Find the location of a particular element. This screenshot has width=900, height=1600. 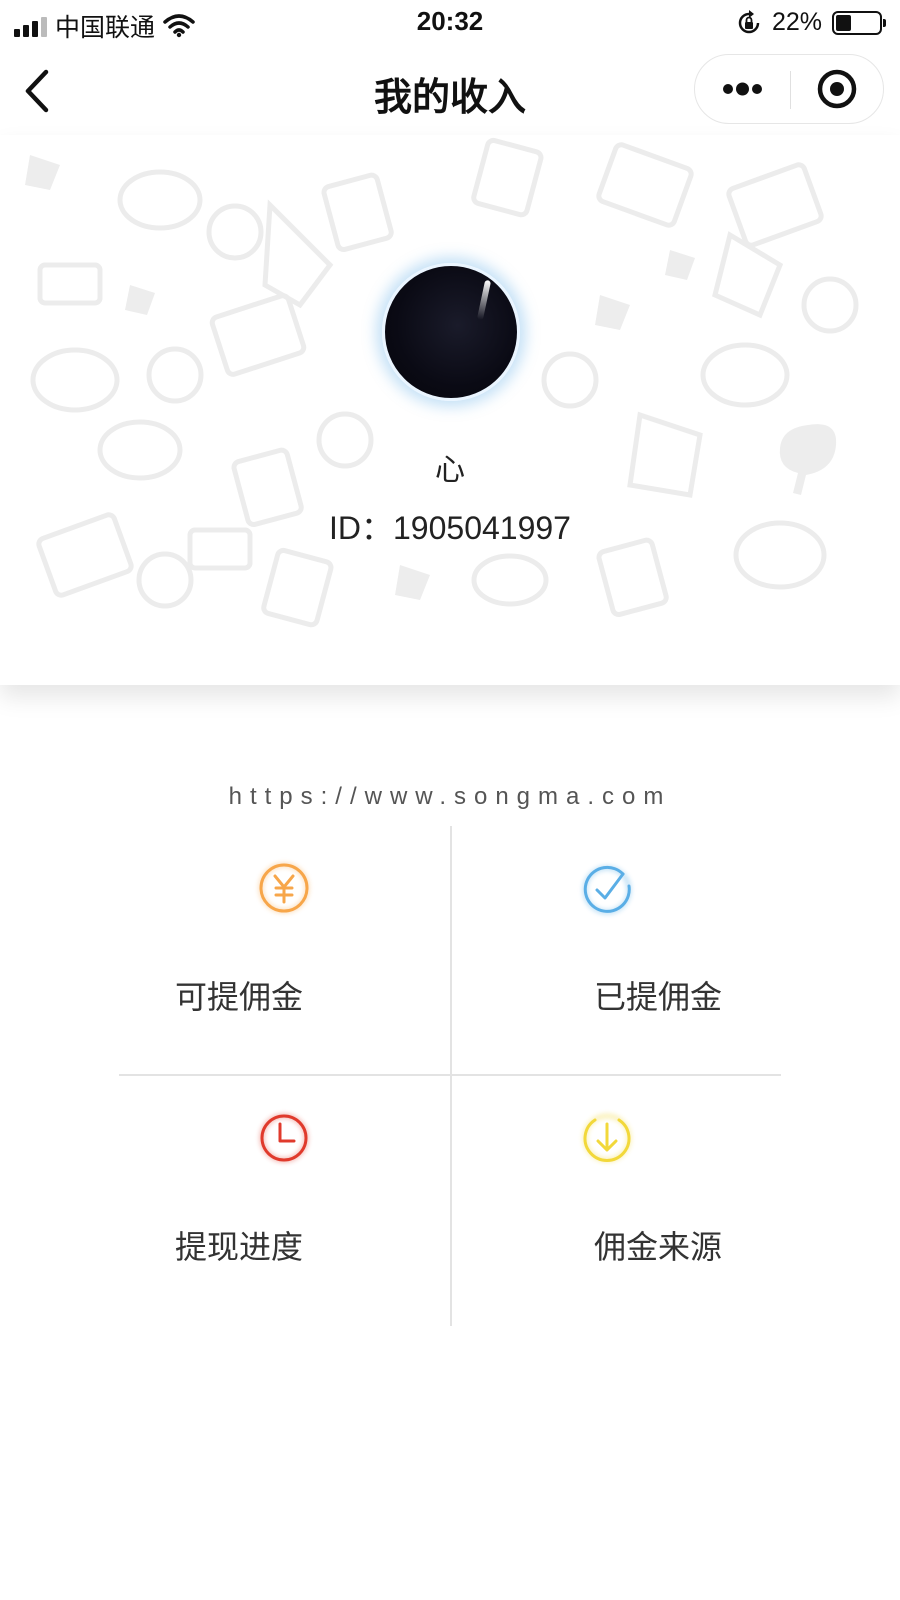

menu-label: 提现进度 is located at coordinates (238, 1247).